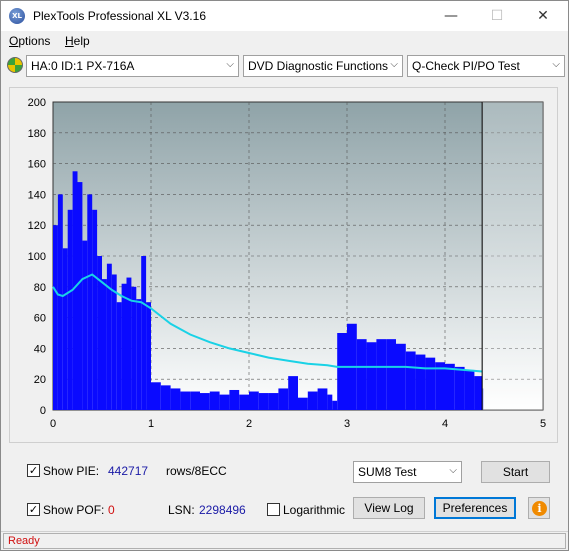 Image resolution: width=569 pixels, height=551 pixels. What do you see at coordinates (37, 134) in the screenshot?
I see `y-tick-label: 180` at bounding box center [37, 134].